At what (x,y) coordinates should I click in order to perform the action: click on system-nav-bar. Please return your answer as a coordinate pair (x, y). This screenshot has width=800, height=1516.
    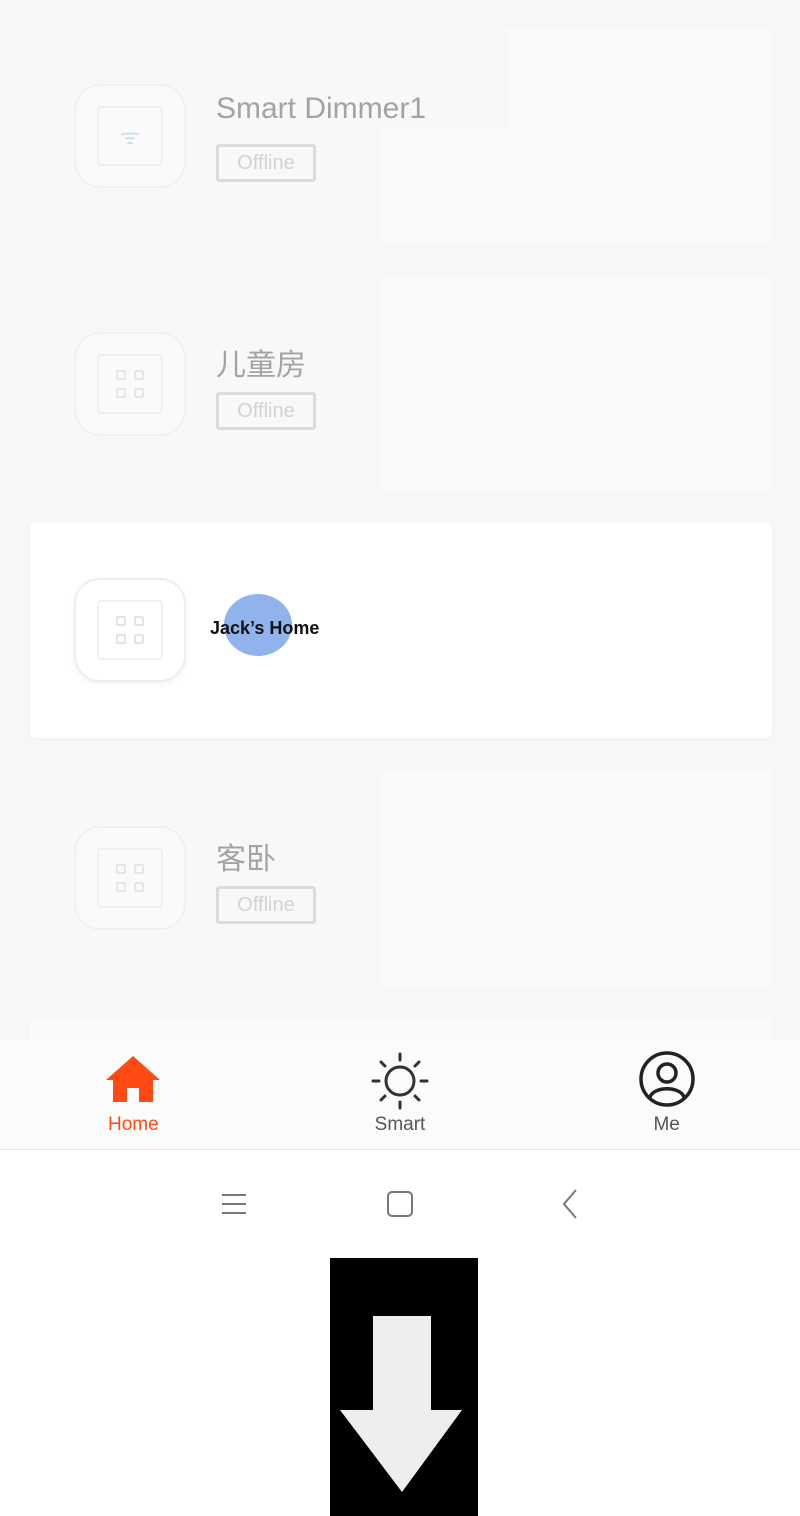
    Looking at the image, I should click on (400, 1204).